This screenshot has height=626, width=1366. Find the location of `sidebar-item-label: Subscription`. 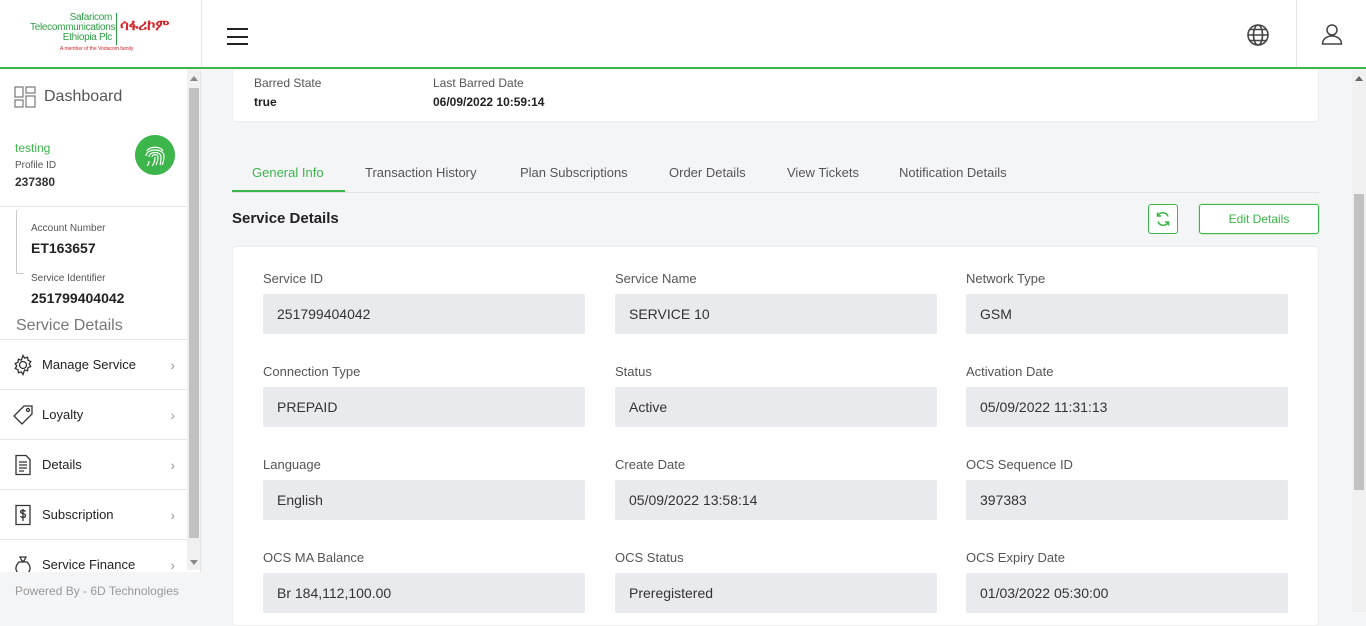

sidebar-item-label: Subscription is located at coordinates (78, 514).